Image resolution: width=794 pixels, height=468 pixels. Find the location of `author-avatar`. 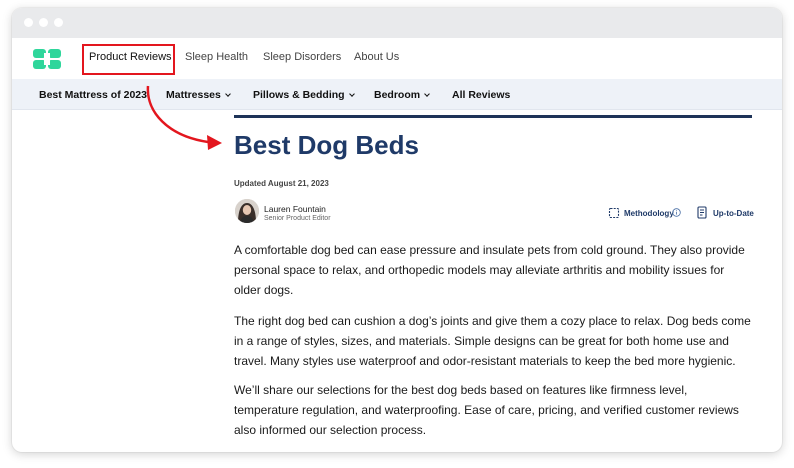

author-avatar is located at coordinates (247, 211).